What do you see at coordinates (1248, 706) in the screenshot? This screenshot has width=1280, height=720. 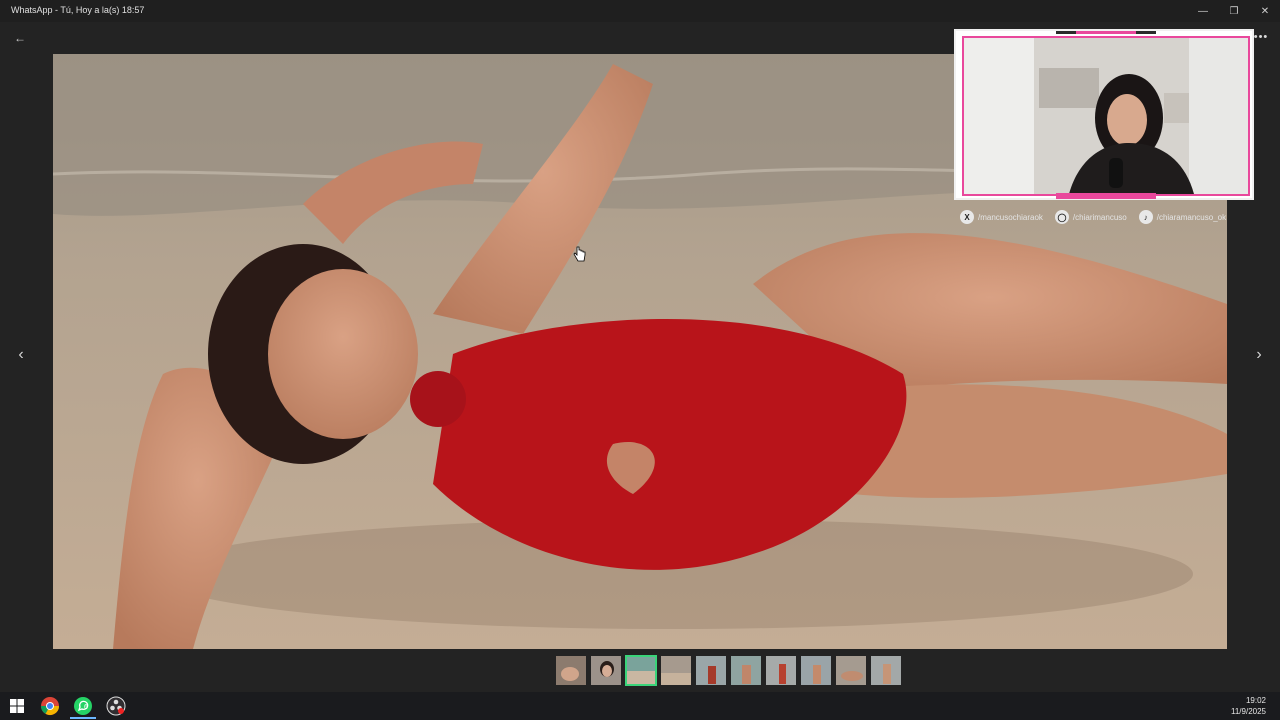 I see `system-clock: 19:02 11/9/2025` at bounding box center [1248, 706].